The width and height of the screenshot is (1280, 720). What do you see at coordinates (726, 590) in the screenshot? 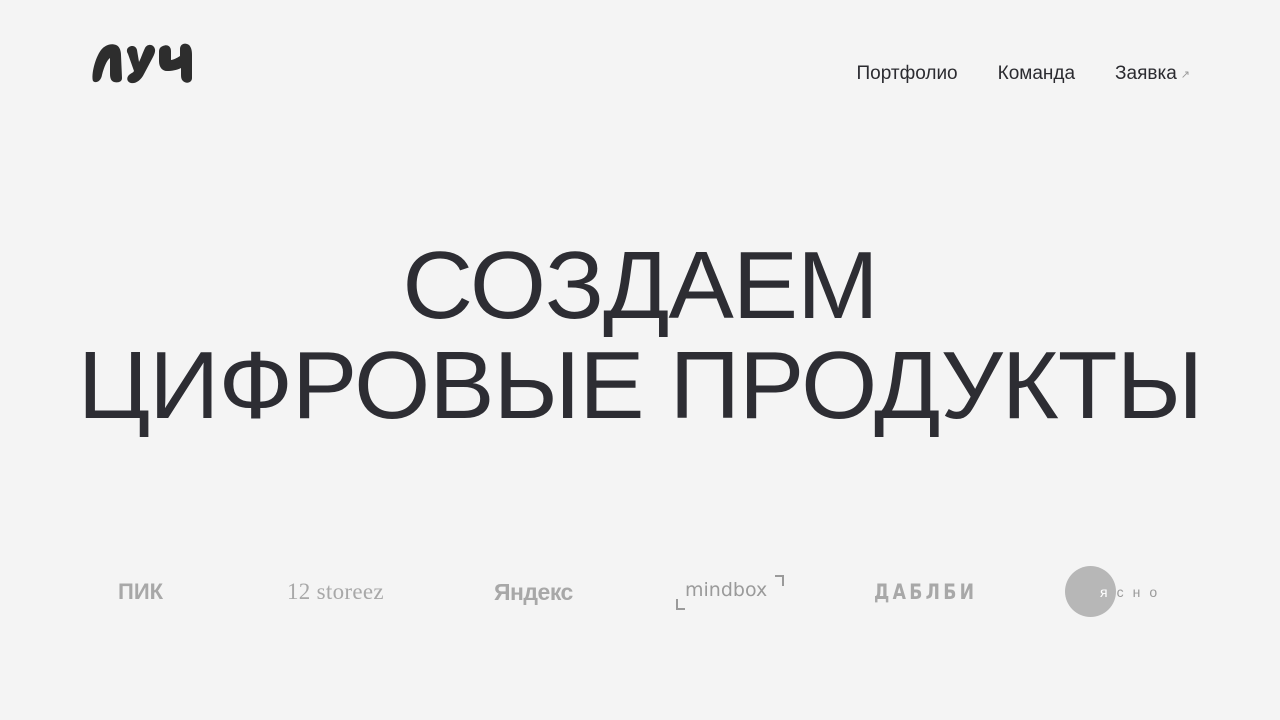
I see `mindbox-logo-text: mindbox` at bounding box center [726, 590].